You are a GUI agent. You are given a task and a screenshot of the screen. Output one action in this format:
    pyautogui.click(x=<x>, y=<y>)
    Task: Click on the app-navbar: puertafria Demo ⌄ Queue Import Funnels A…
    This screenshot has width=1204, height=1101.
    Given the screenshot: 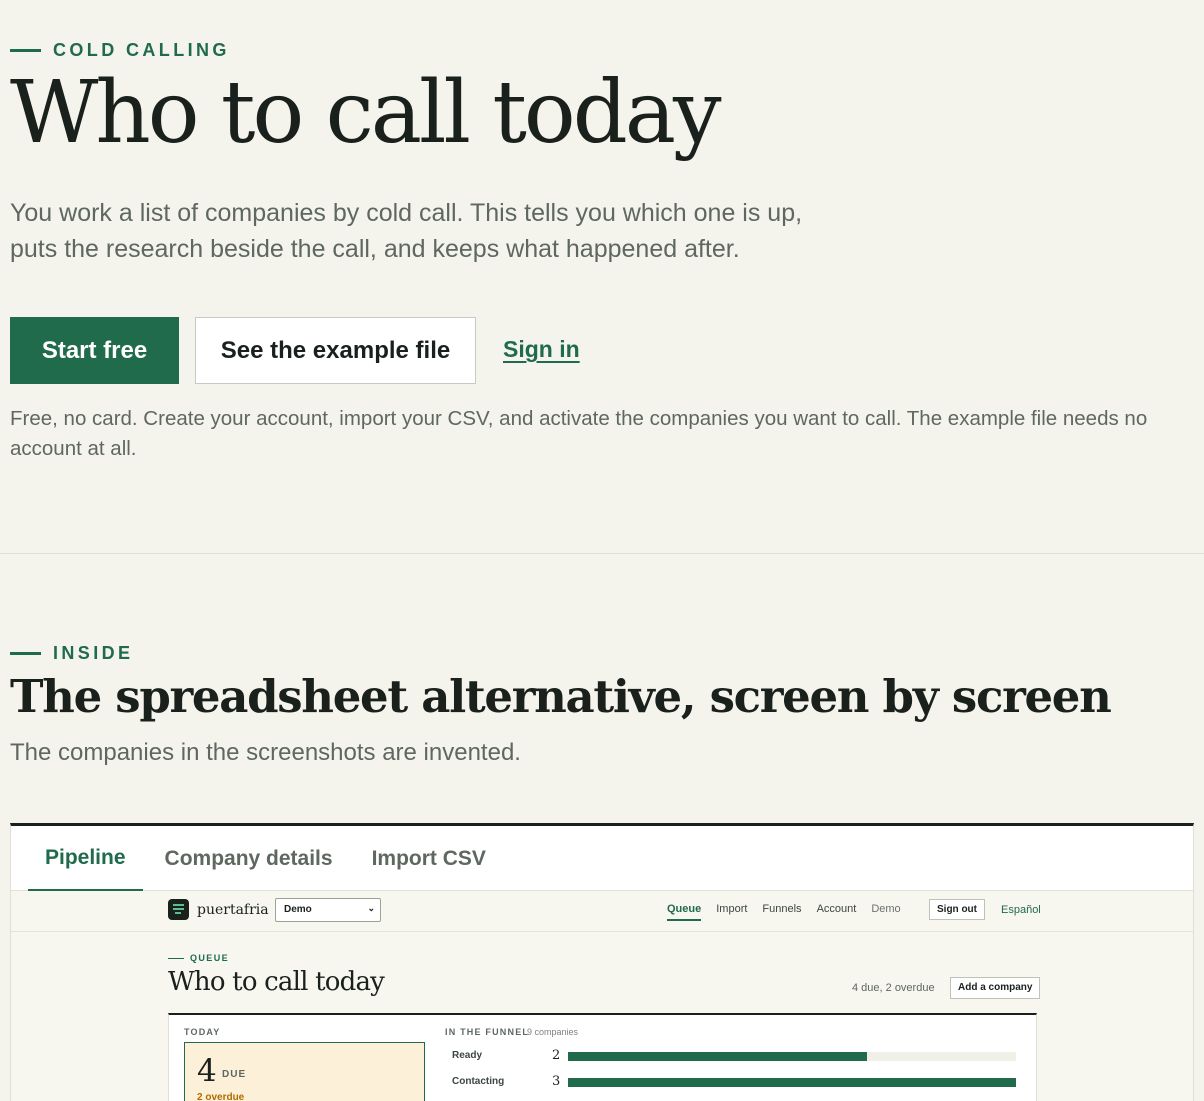 What is the action you would take?
    pyautogui.click(x=602, y=911)
    